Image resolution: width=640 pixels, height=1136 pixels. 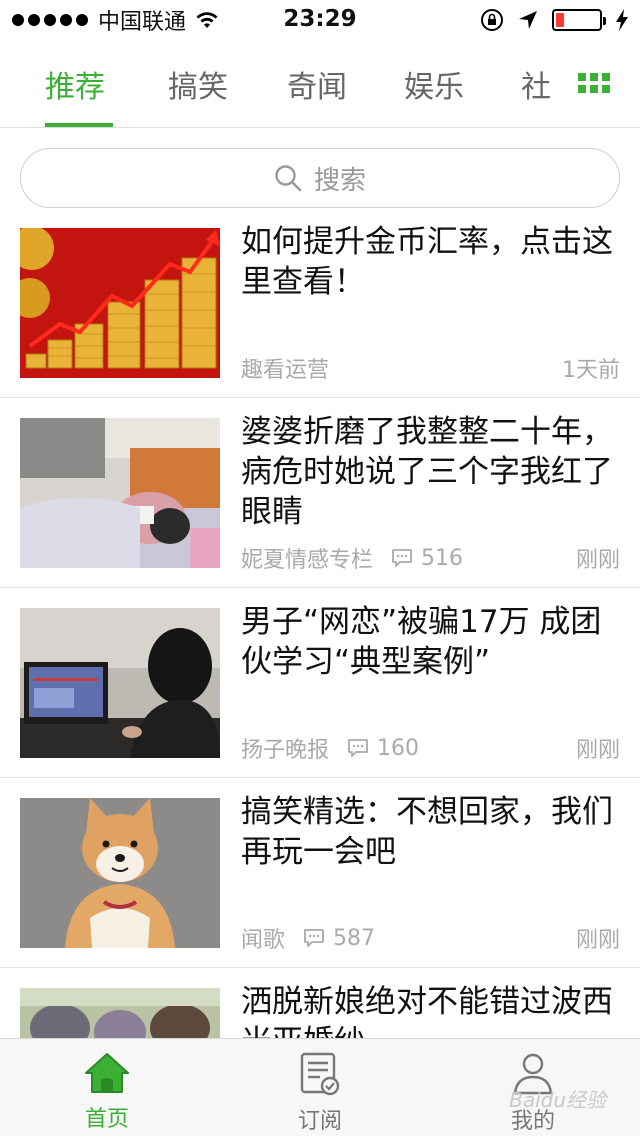 What do you see at coordinates (107, 1073) in the screenshot?
I see `home-icon` at bounding box center [107, 1073].